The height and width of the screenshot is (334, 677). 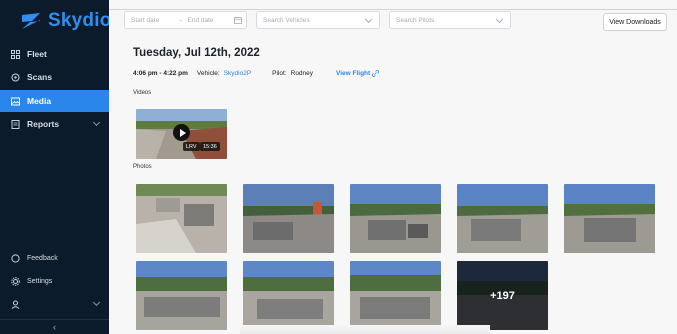 What do you see at coordinates (15, 101) in the screenshot?
I see `image-icon` at bounding box center [15, 101].